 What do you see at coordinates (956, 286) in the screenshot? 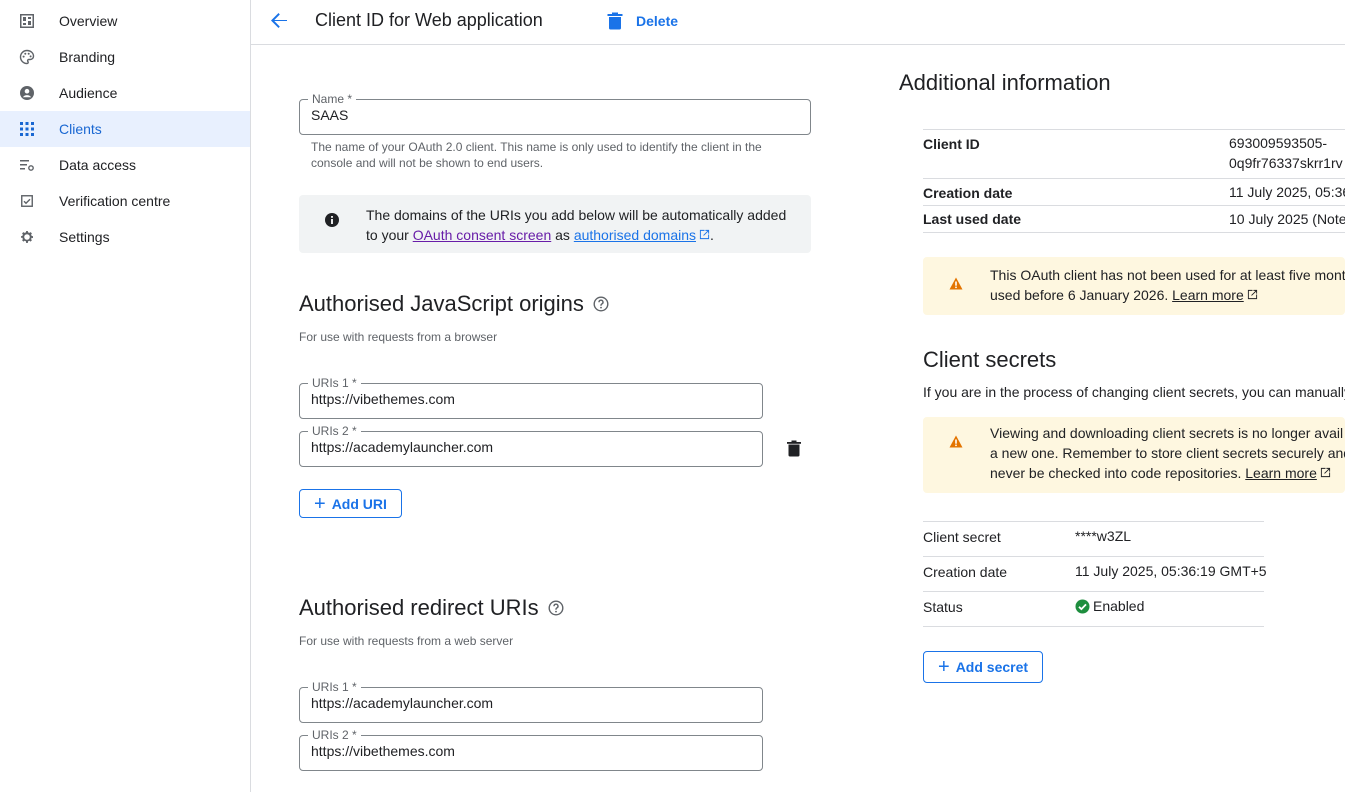
I see `warning-icon` at bounding box center [956, 286].